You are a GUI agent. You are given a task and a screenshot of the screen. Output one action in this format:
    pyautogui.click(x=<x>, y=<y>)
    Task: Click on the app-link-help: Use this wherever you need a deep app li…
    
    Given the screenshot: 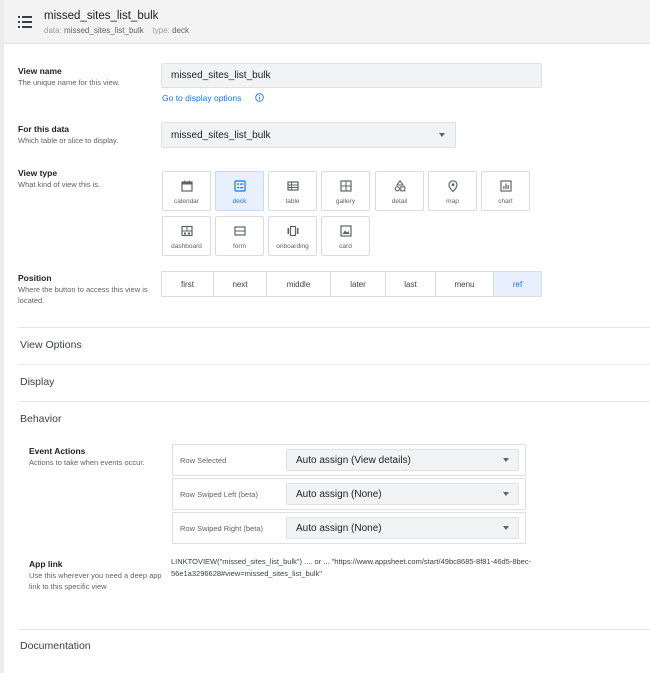 What is the action you would take?
    pyautogui.click(x=95, y=581)
    